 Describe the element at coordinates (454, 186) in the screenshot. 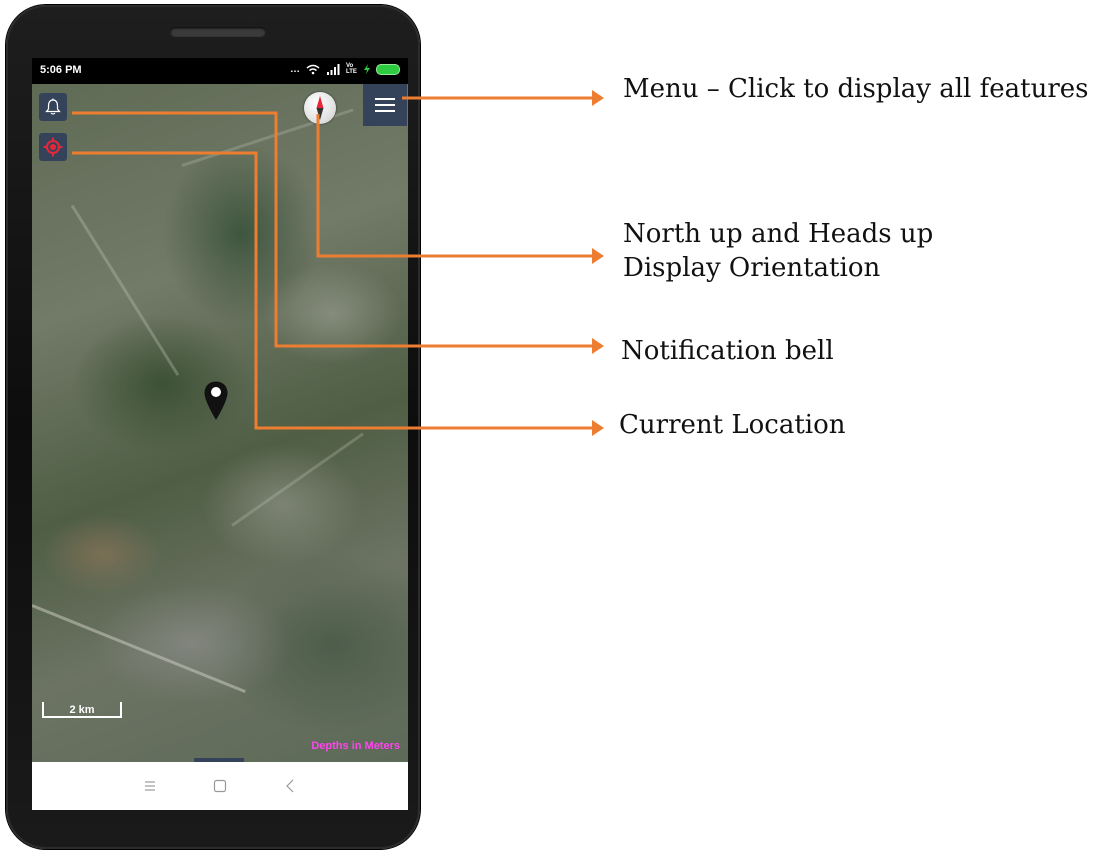

I see `orientation-callout-line` at that location.